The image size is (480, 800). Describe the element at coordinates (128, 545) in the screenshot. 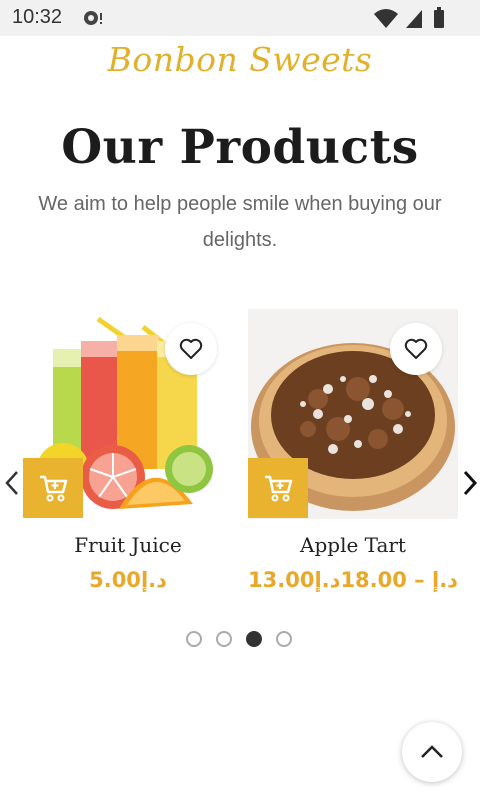

I see `product-name: Fruit Juice` at that location.